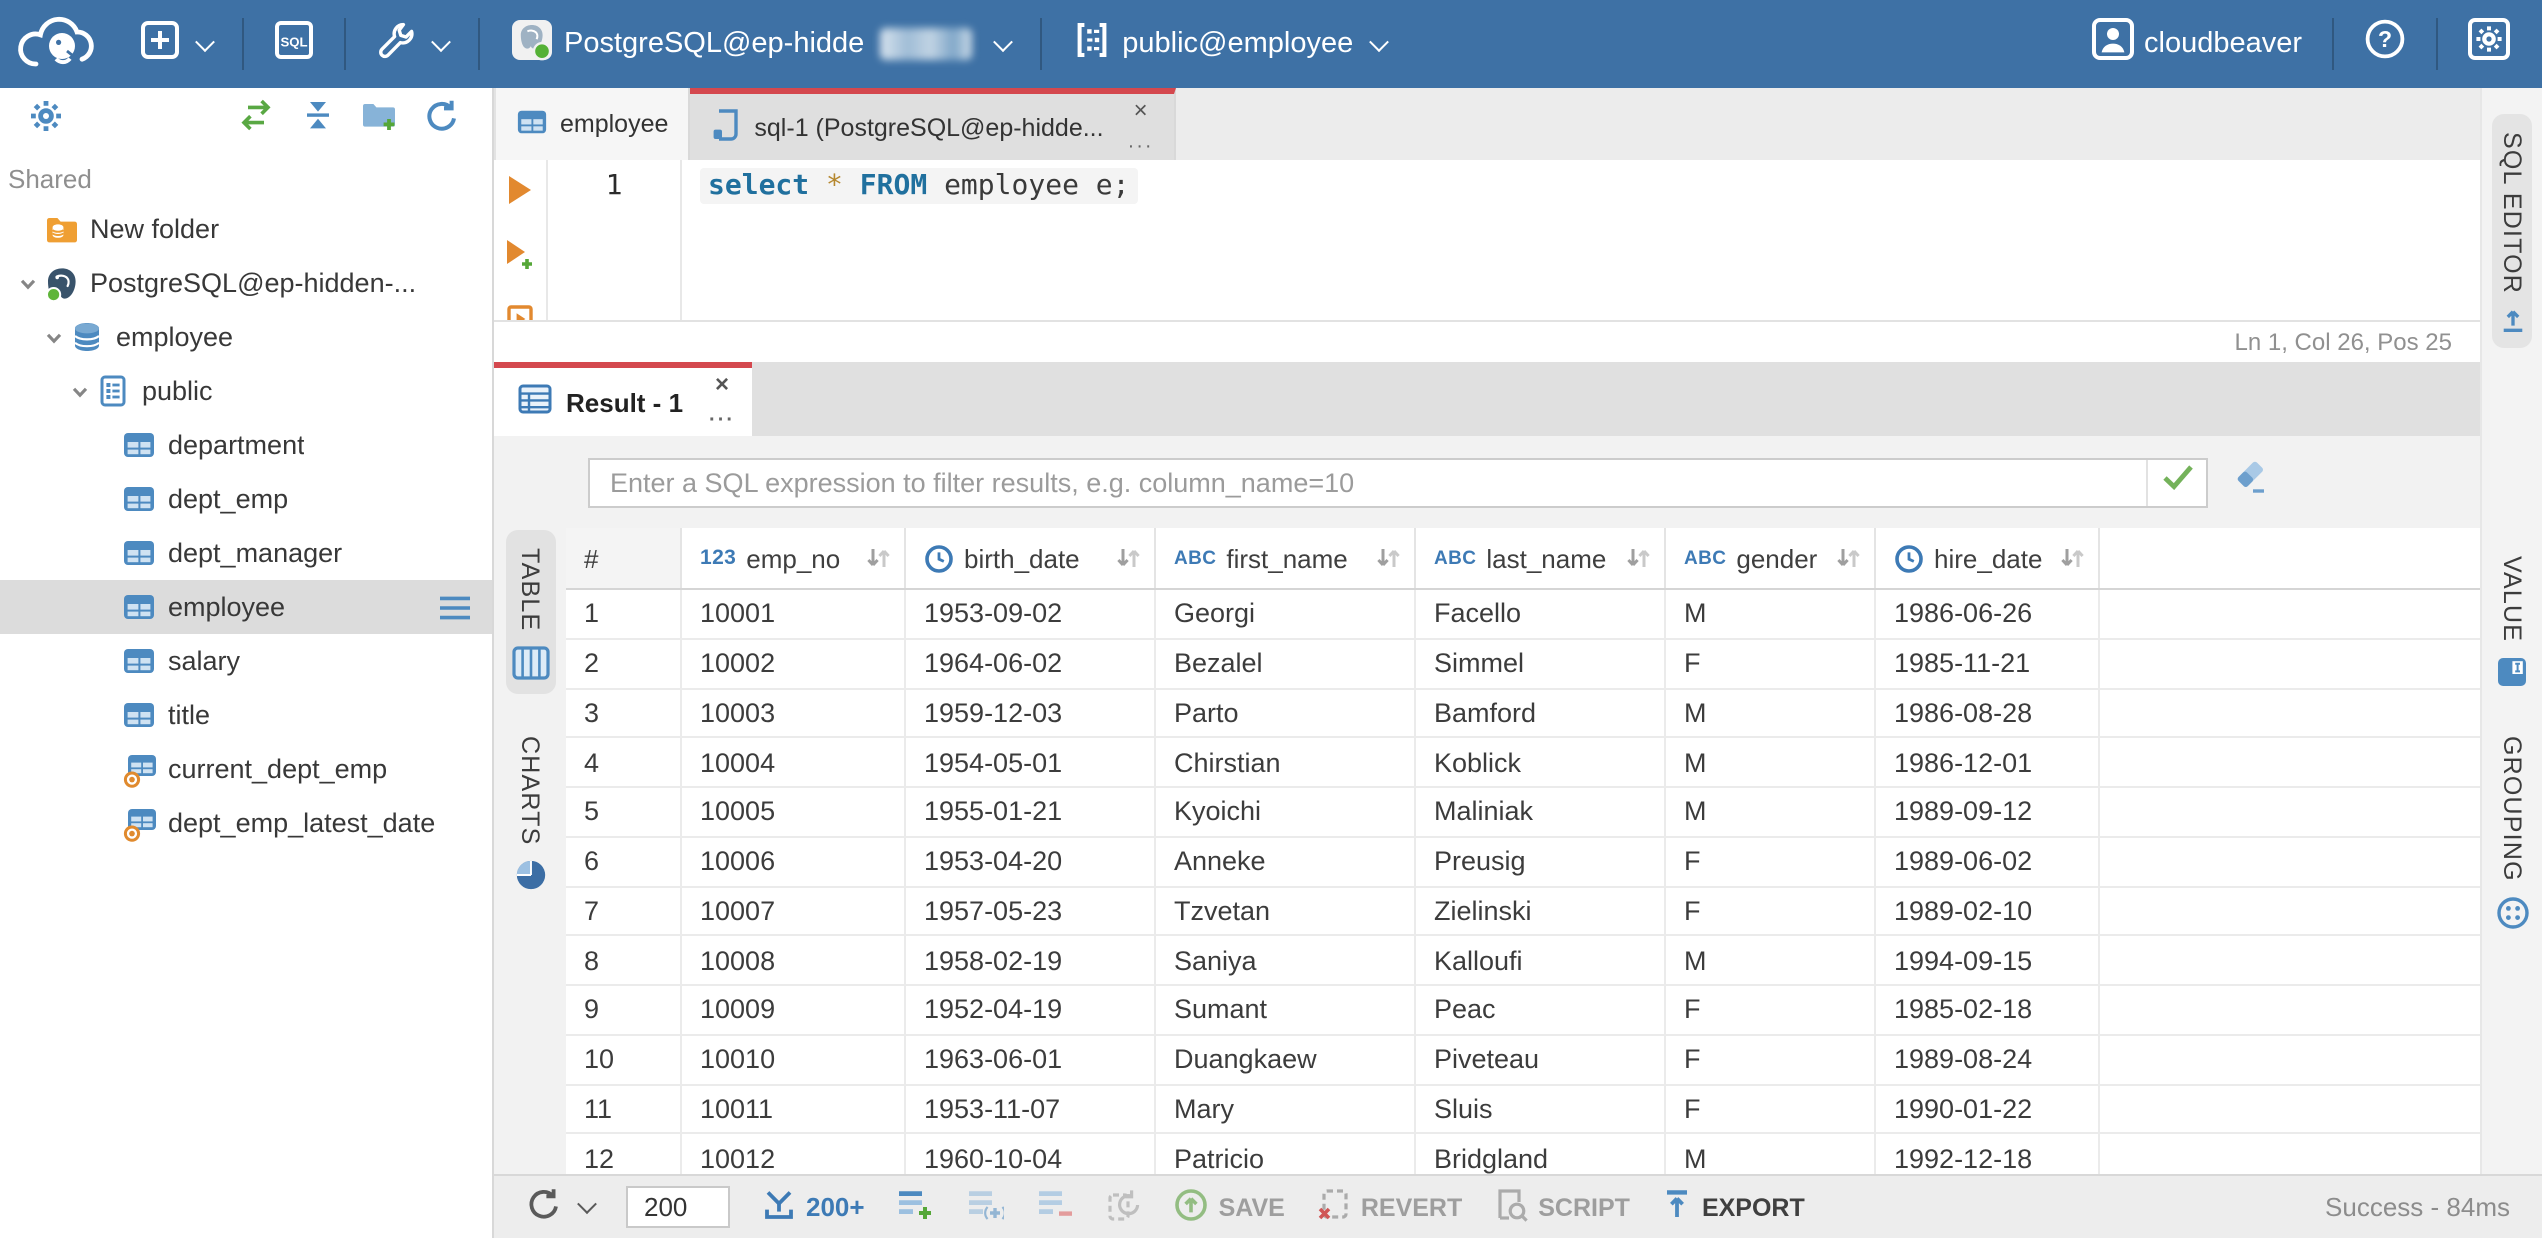  Describe the element at coordinates (1988, 558) in the screenshot. I see `column-header-hire_date: hire_date` at that location.